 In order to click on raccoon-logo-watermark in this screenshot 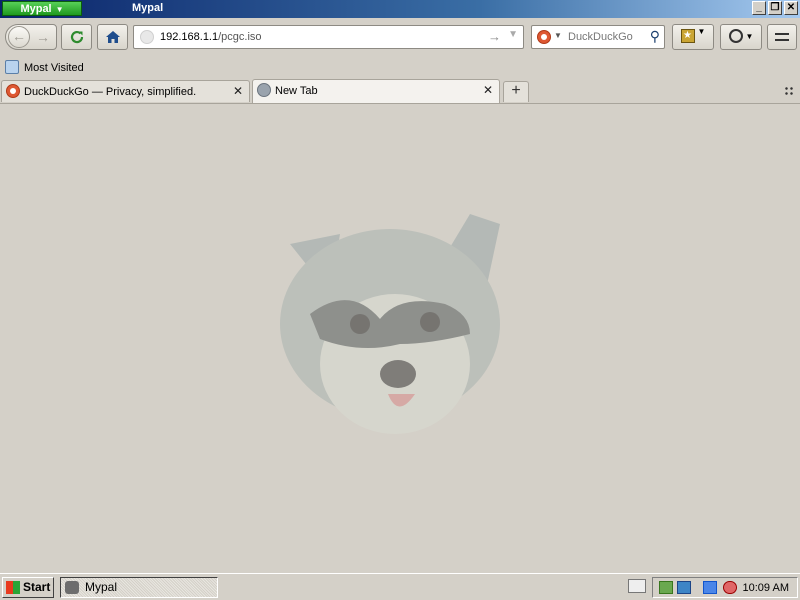, I will do `click(390, 324)`.